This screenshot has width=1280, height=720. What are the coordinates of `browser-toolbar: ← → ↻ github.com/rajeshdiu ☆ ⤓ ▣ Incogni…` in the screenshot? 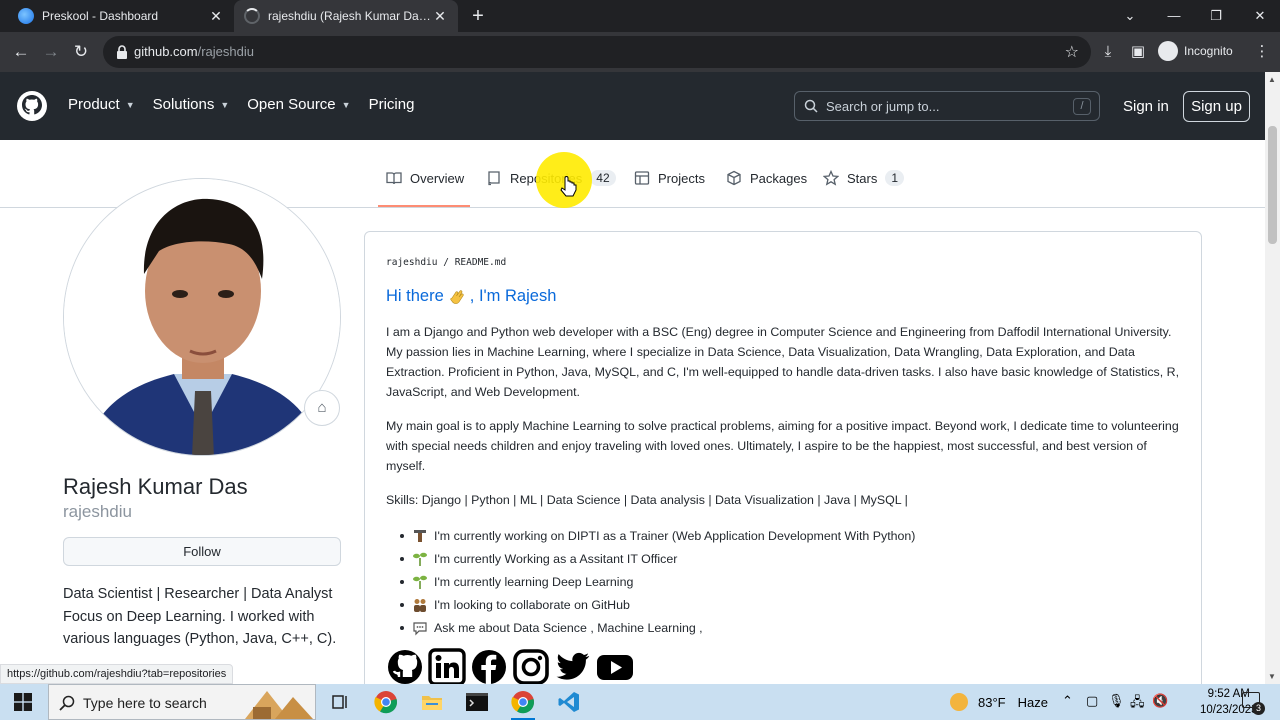 It's located at (640, 68).